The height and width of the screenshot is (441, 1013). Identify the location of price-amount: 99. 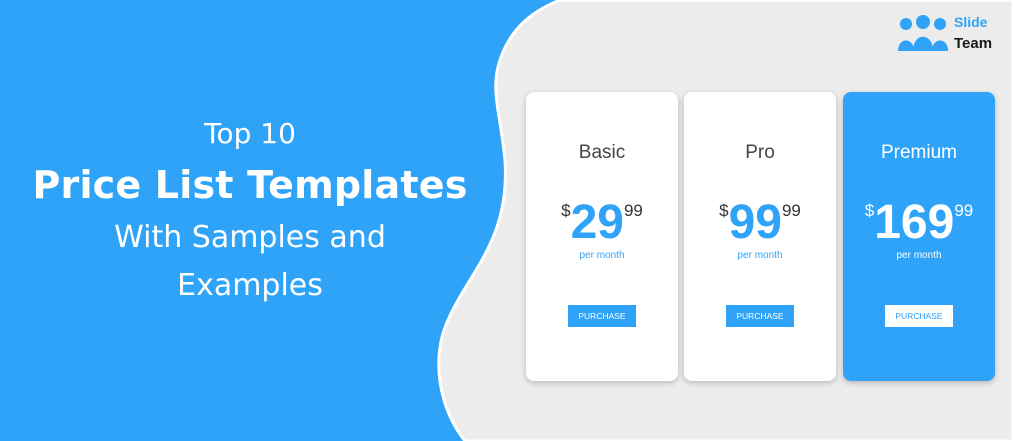
(755, 222).